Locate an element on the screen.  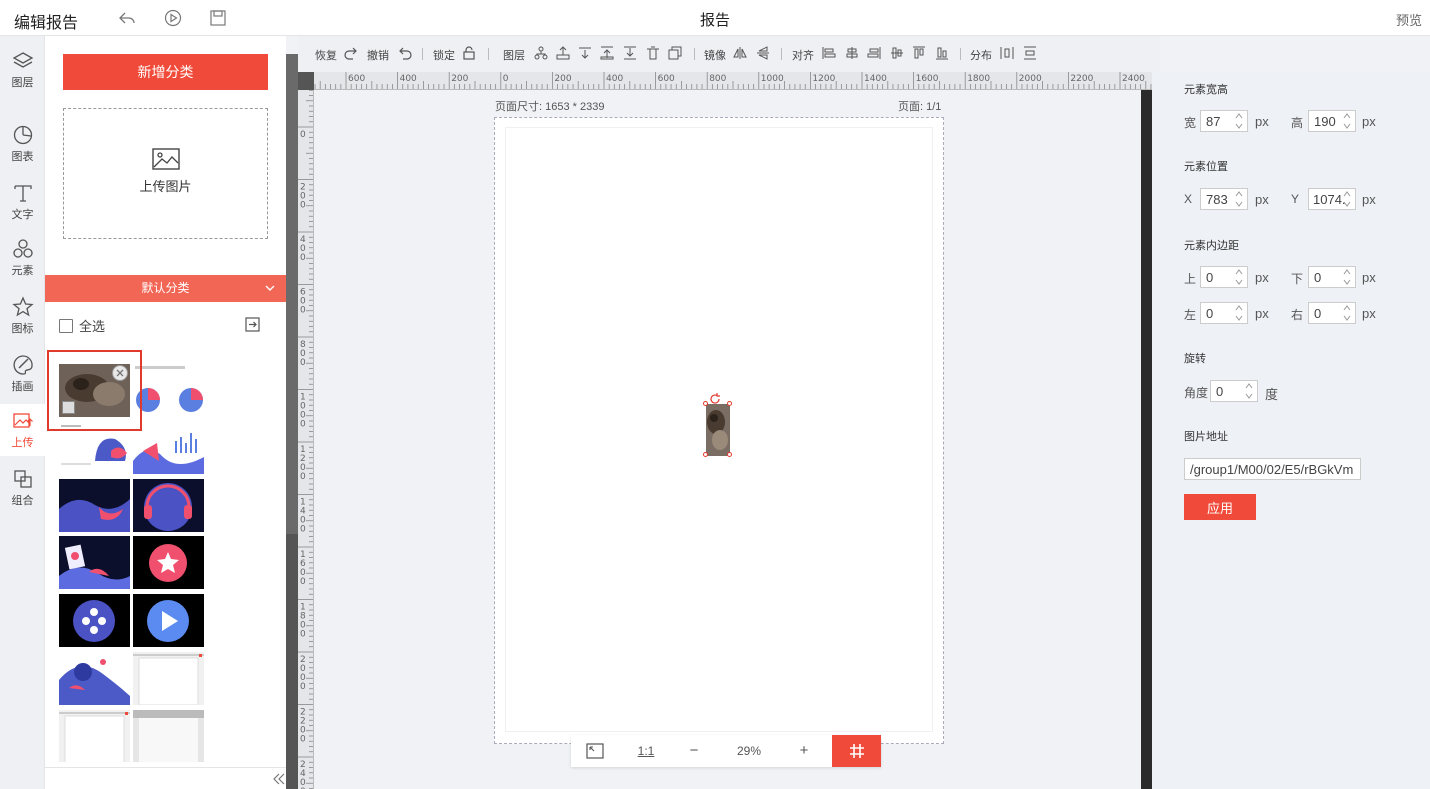
height-stepper is located at coordinates (1332, 121).